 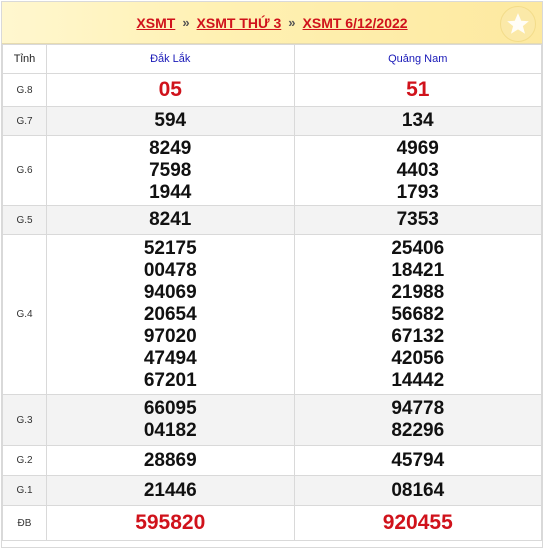 What do you see at coordinates (417, 59) in the screenshot?
I see `column-header-quang-nam: Quảng Nam` at bounding box center [417, 59].